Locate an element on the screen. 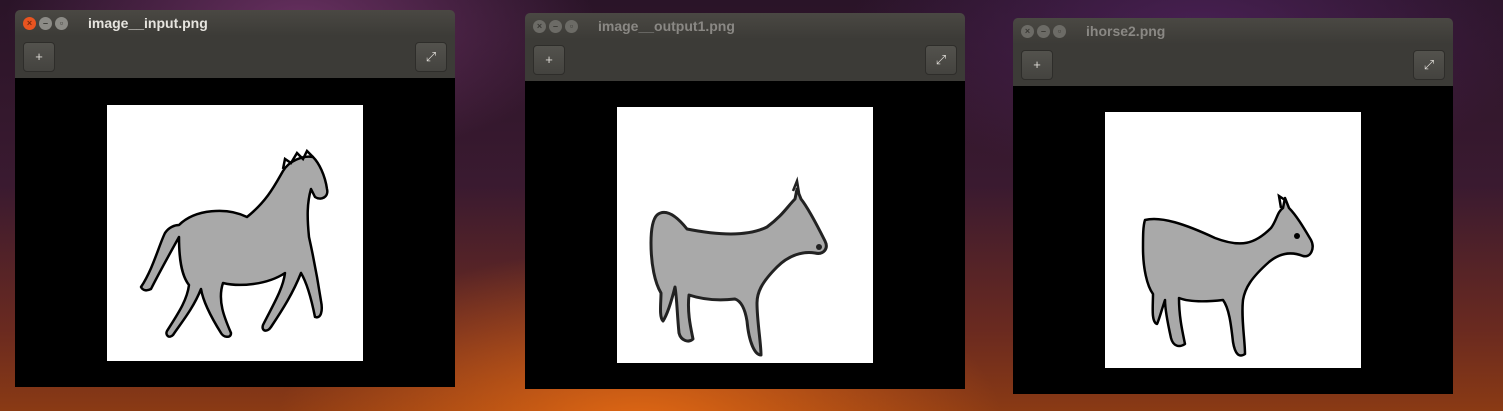 Image resolution: width=1503 pixels, height=411 pixels. window-title: ihorse2.png is located at coordinates (1126, 31).